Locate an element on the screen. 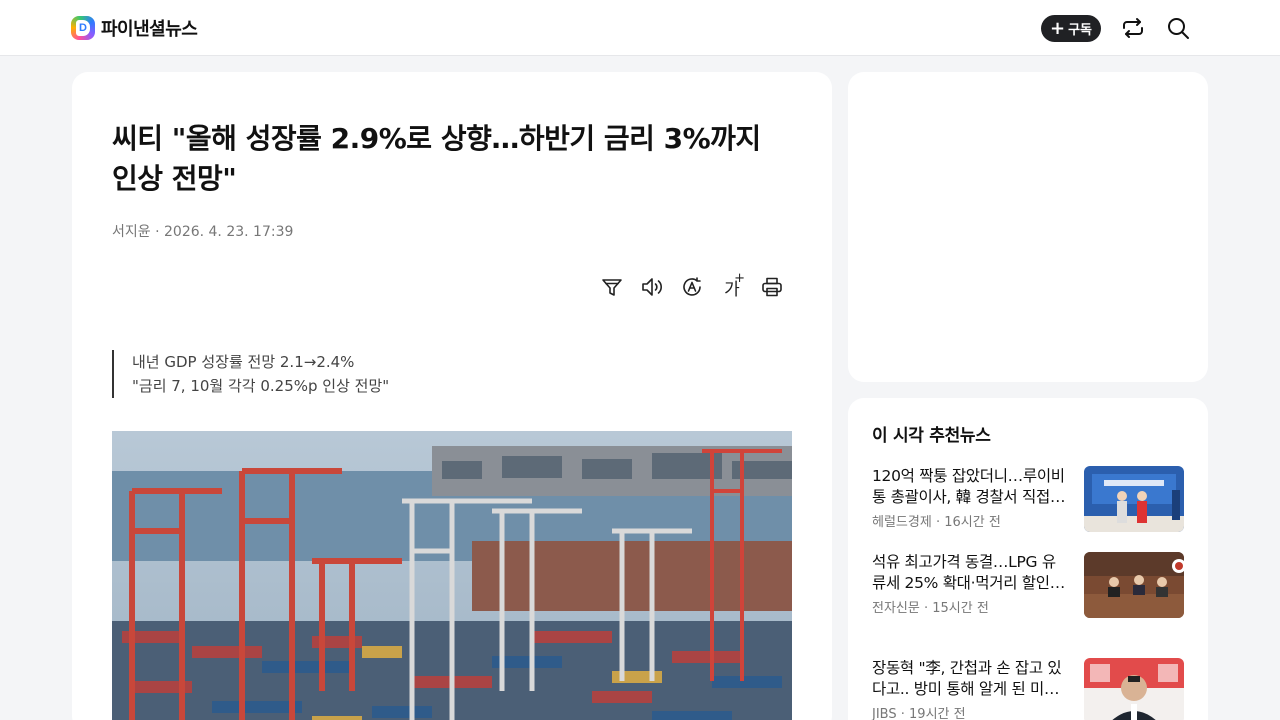 This screenshot has height=720, width=1280. print-icon is located at coordinates (772, 287).